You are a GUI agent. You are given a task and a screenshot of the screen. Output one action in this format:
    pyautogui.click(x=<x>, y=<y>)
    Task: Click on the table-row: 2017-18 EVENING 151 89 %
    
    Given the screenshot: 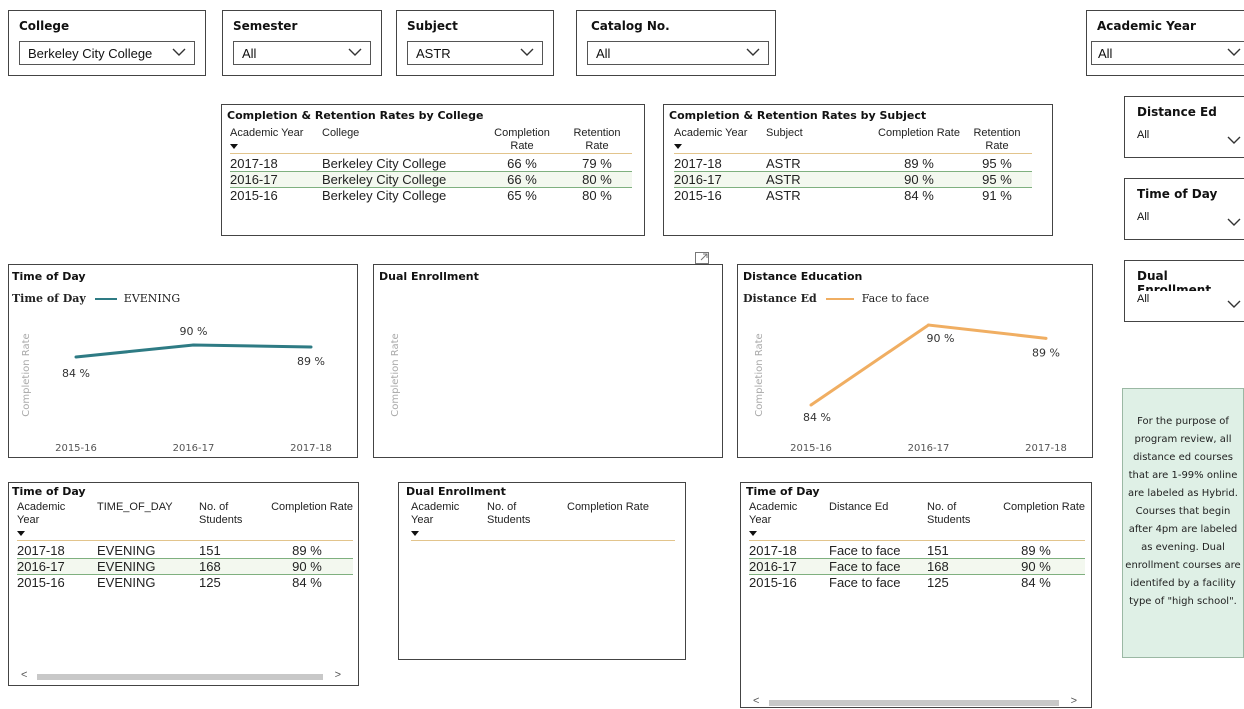 What is the action you would take?
    pyautogui.click(x=185, y=551)
    